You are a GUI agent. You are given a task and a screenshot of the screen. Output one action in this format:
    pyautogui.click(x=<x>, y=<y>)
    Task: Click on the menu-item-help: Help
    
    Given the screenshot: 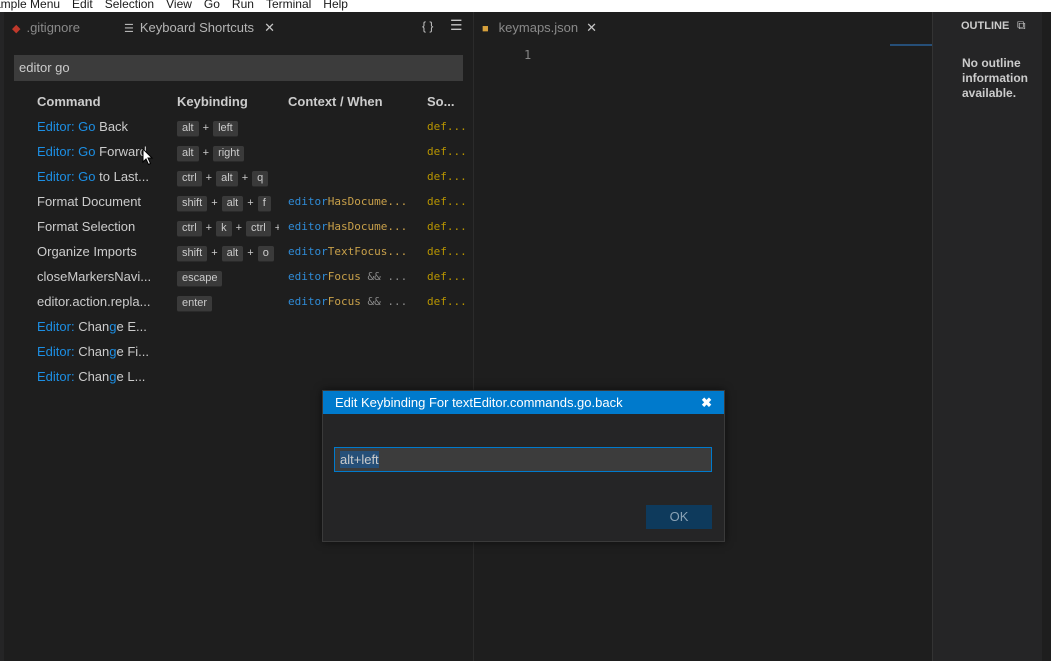 What is the action you would take?
    pyautogui.click(x=335, y=6)
    